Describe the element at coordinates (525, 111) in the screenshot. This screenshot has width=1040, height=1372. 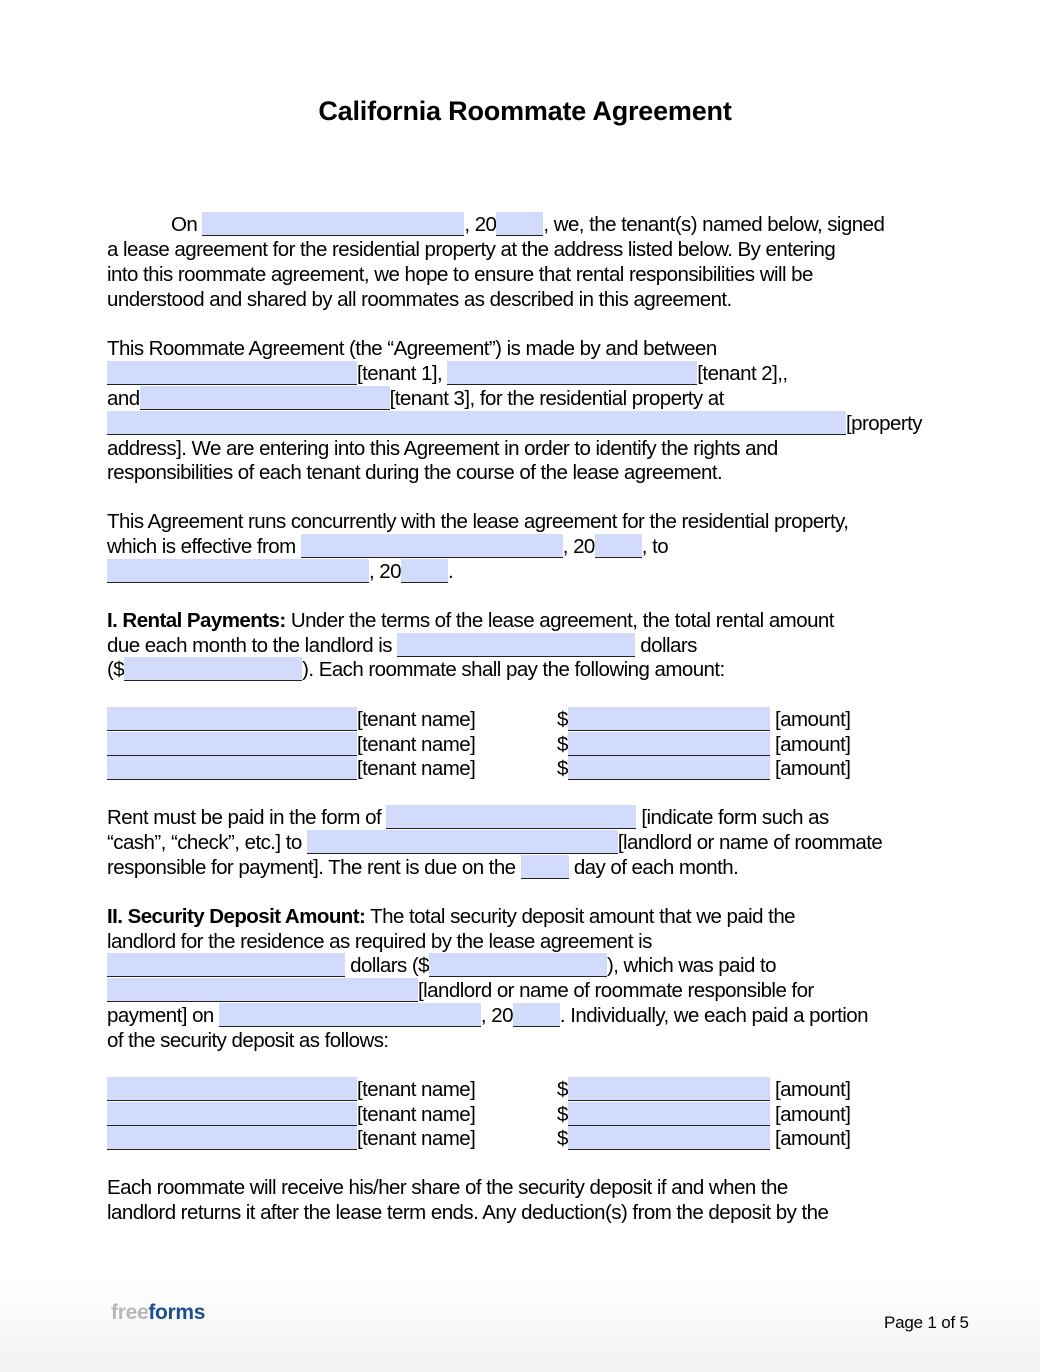
I see `document-title: California Roommate Agreement` at that location.